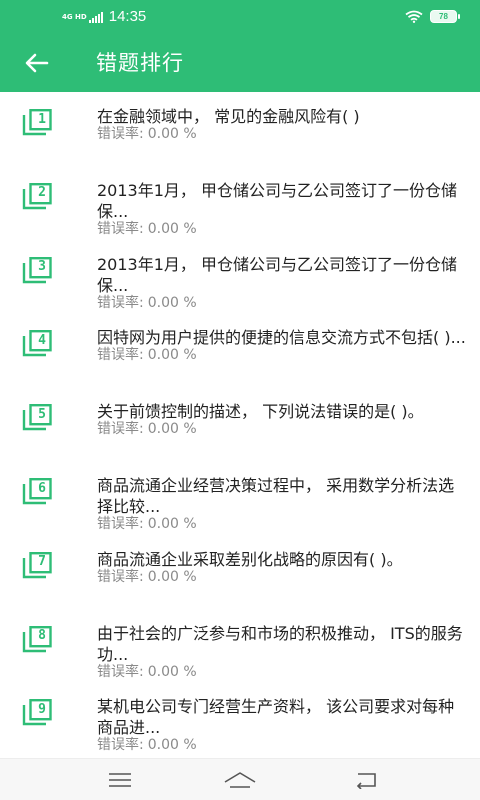 The image size is (480, 800). What do you see at coordinates (37, 491) in the screenshot?
I see `rank-badge-icon: 6` at bounding box center [37, 491].